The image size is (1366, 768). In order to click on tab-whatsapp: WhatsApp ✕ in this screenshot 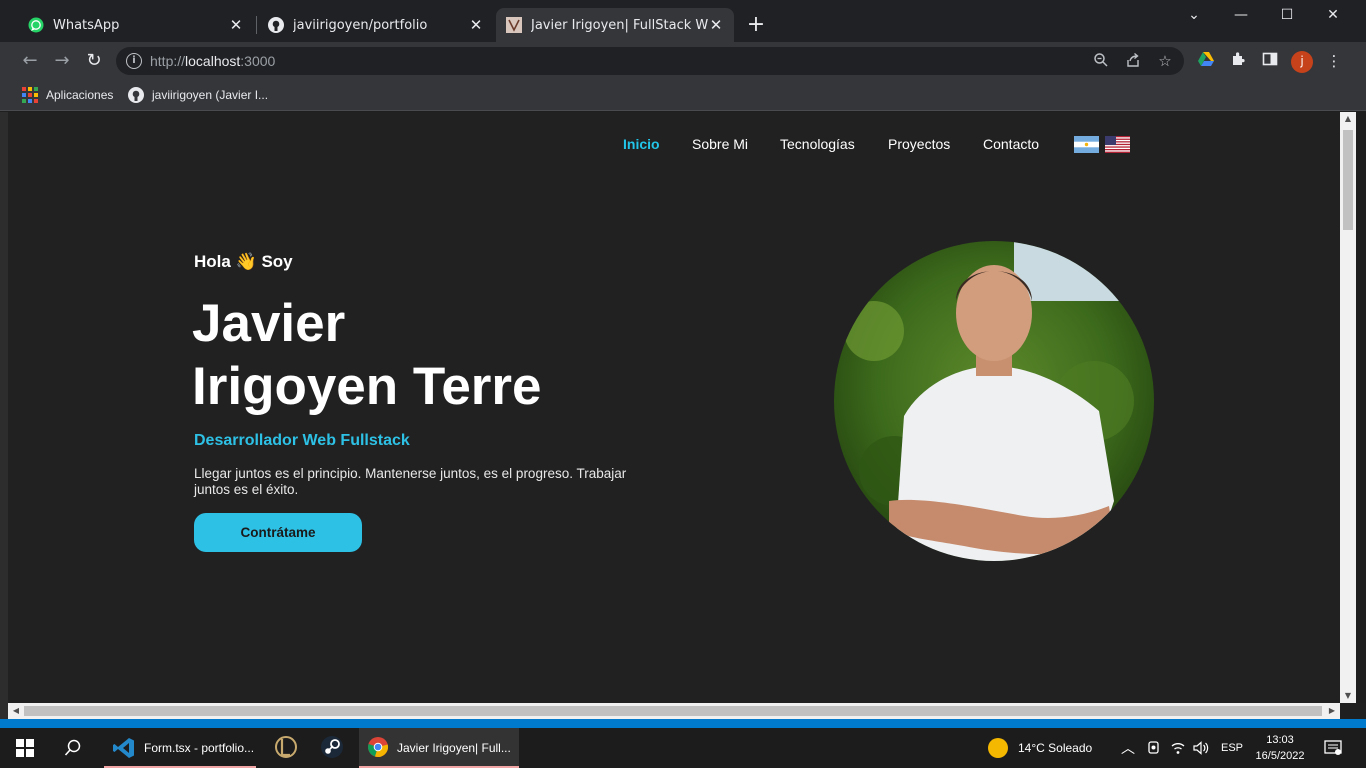, I will do `click(136, 25)`.